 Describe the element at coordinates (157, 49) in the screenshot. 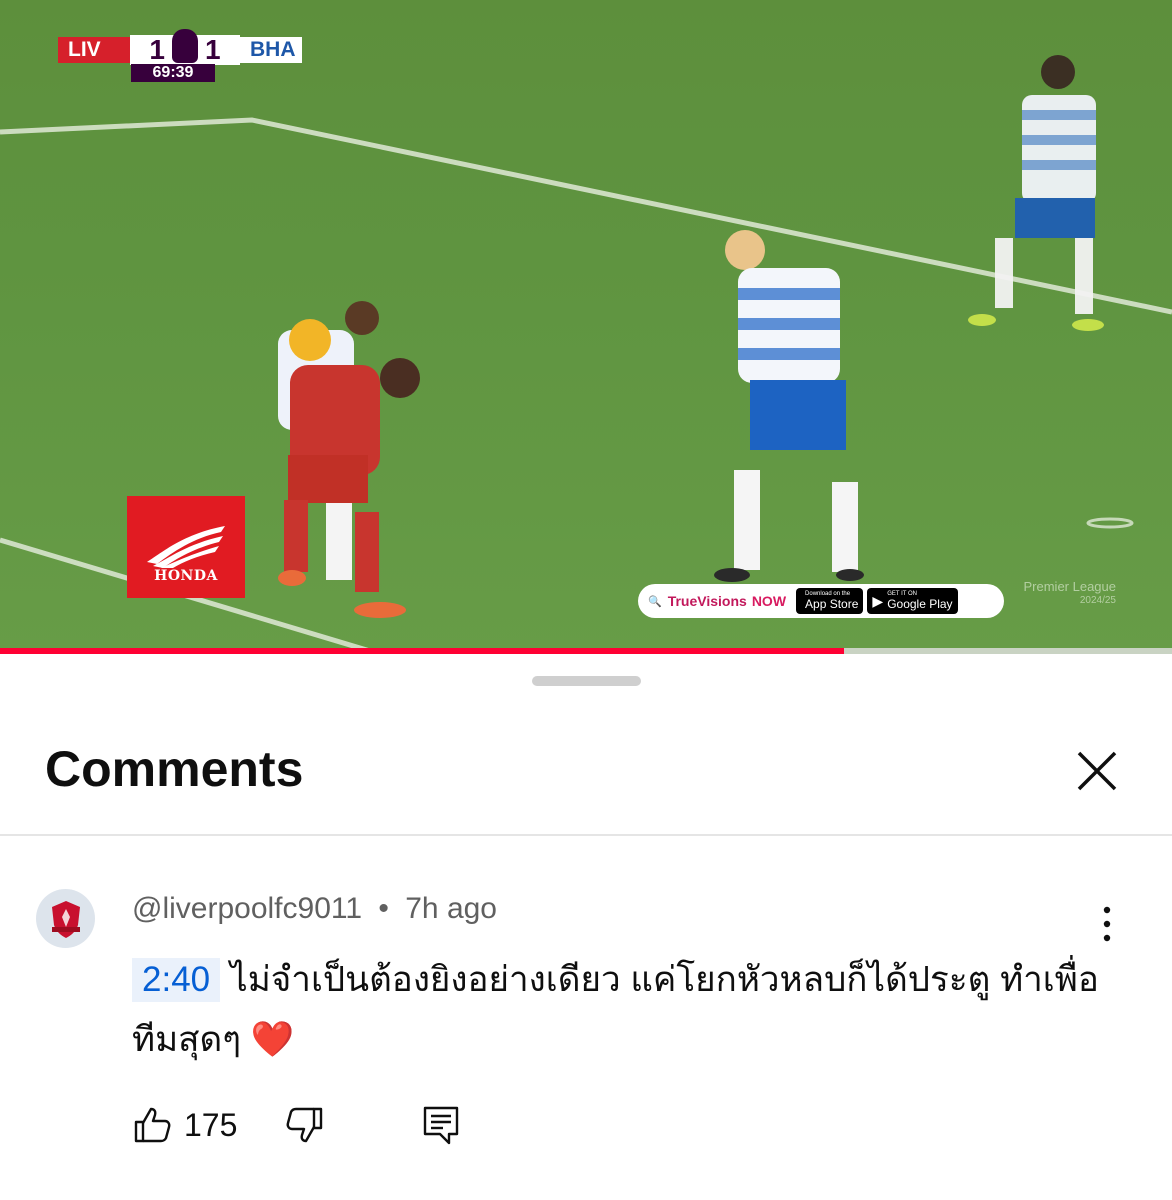

I see `home-score: 1` at that location.